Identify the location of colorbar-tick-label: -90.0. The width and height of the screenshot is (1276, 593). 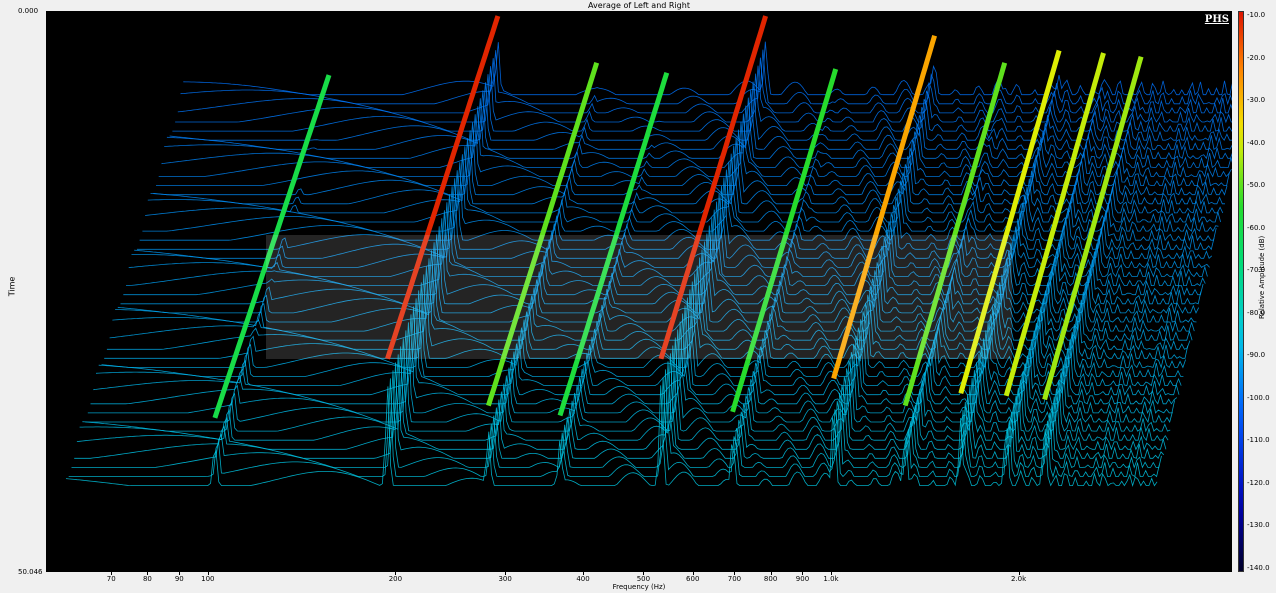
(1256, 355).